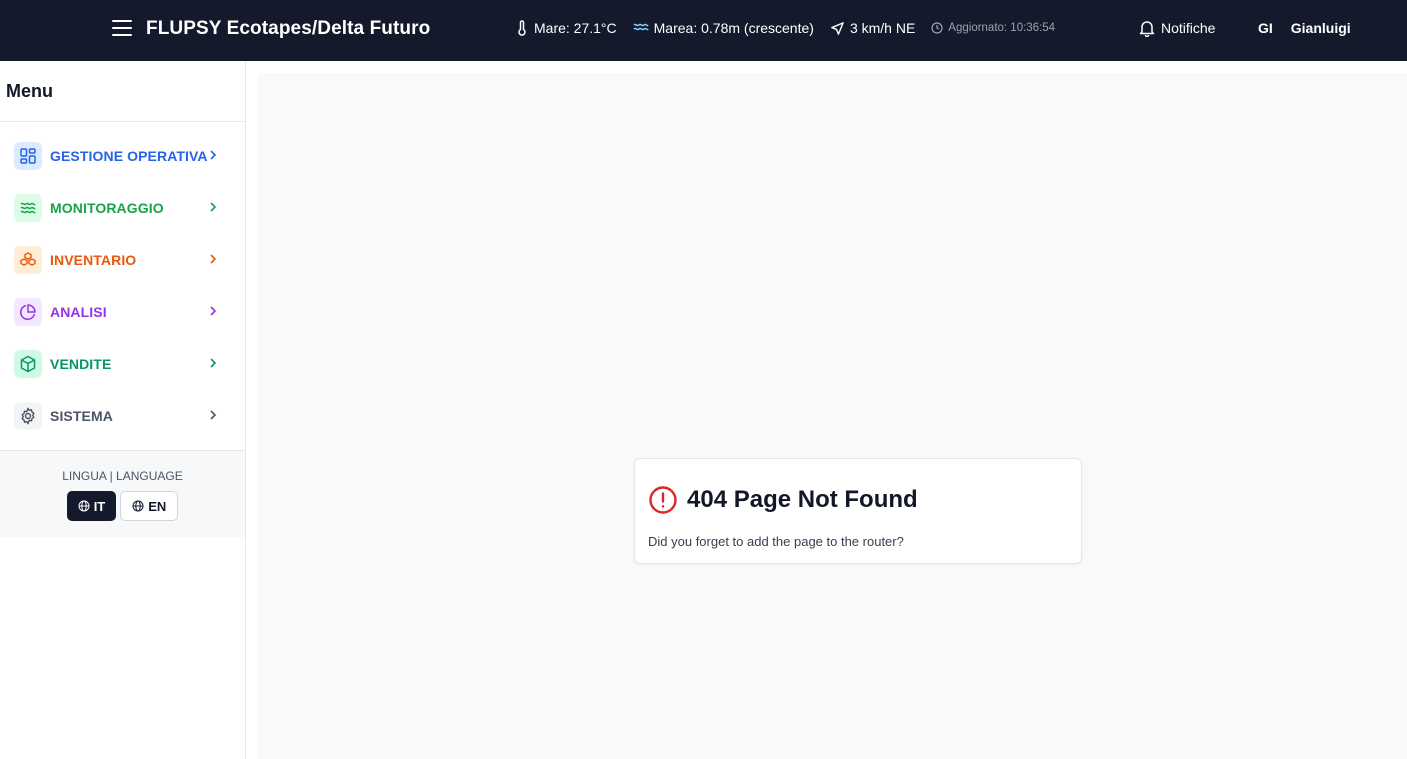 This screenshot has height=759, width=1407. Describe the element at coordinates (802, 499) in the screenshot. I see `error-title: 404 Page Not Found` at that location.